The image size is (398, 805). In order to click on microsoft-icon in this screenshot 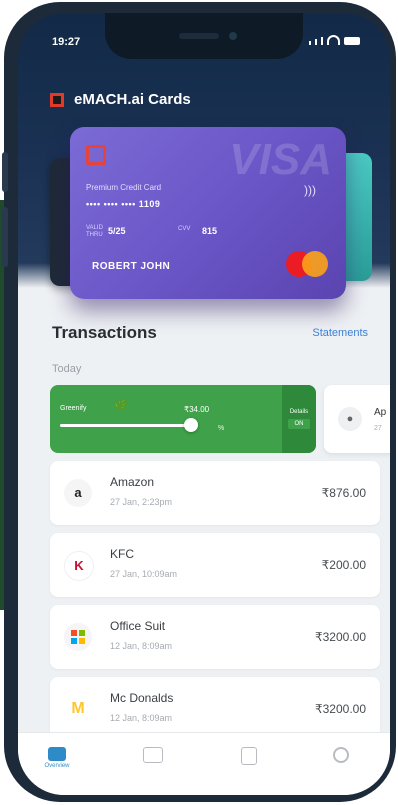, I will do `click(78, 637)`.